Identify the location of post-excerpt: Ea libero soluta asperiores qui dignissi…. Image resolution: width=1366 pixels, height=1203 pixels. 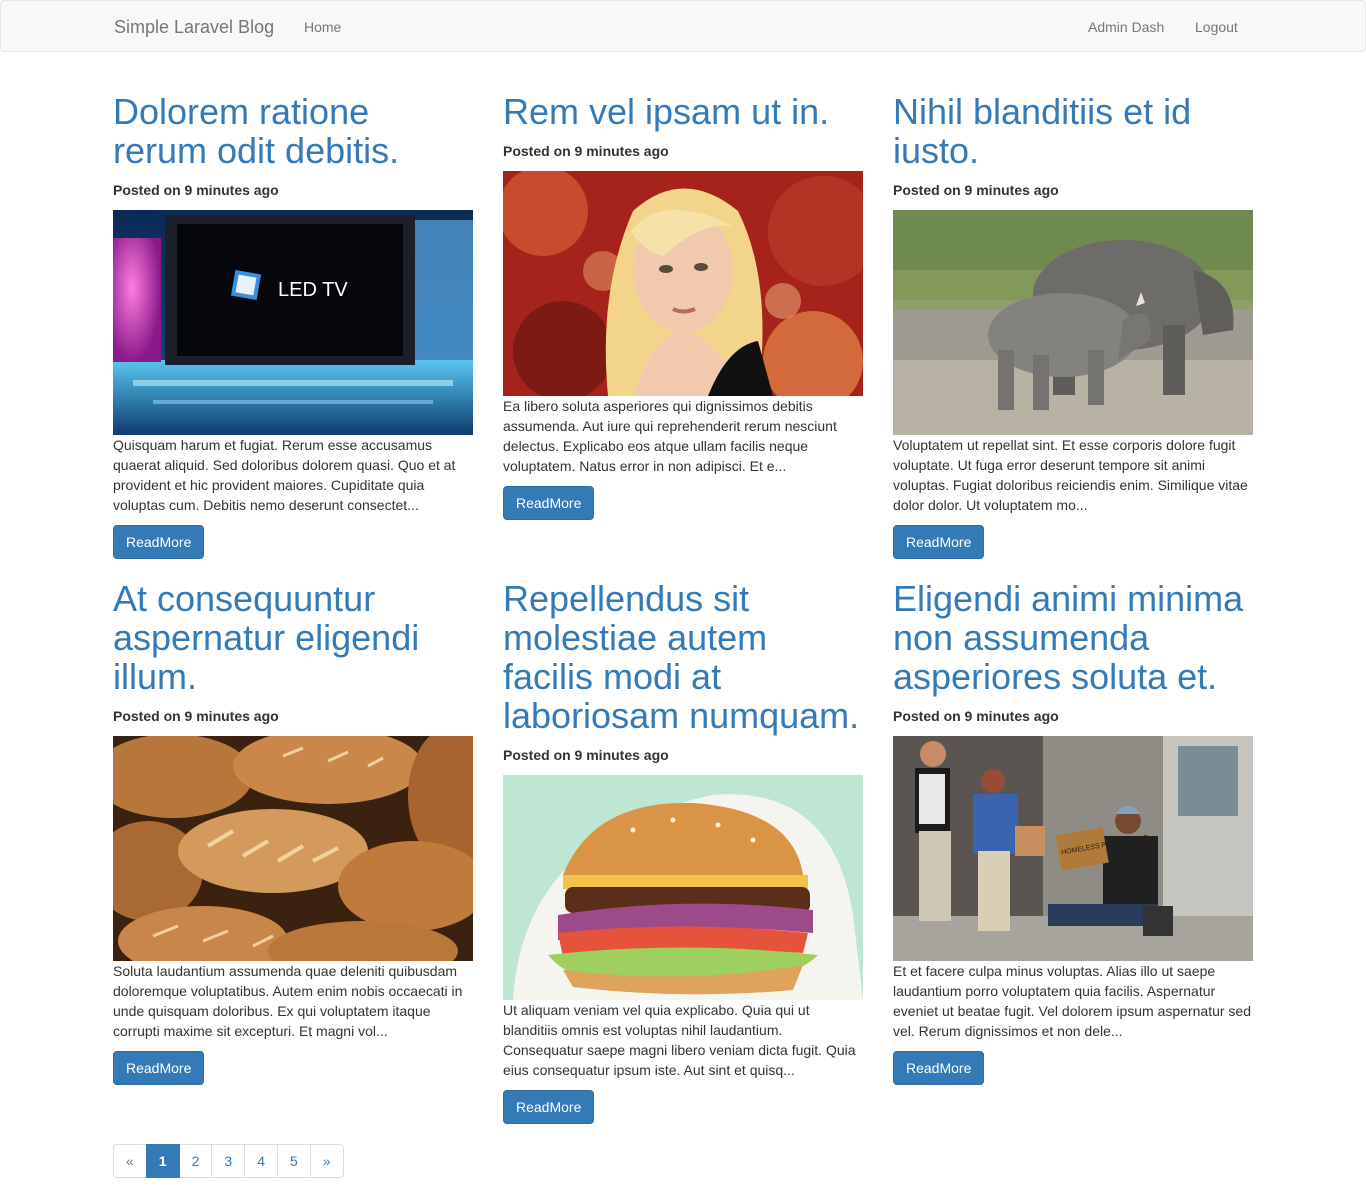
(670, 436).